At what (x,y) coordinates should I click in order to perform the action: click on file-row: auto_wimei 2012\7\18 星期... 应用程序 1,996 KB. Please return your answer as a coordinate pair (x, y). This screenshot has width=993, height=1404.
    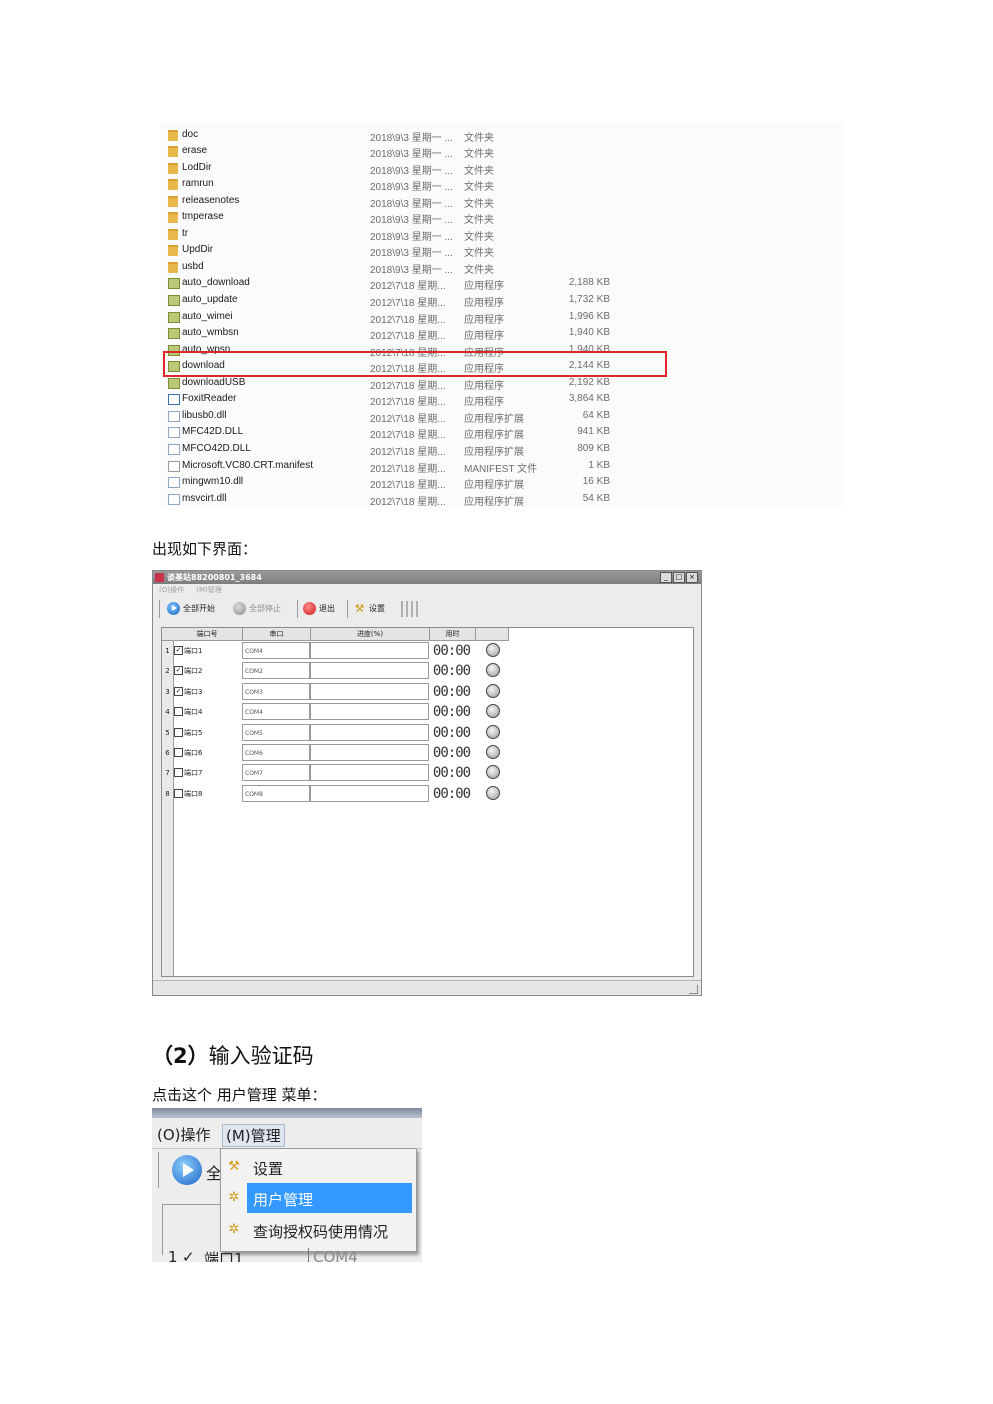
    Looking at the image, I should click on (502, 317).